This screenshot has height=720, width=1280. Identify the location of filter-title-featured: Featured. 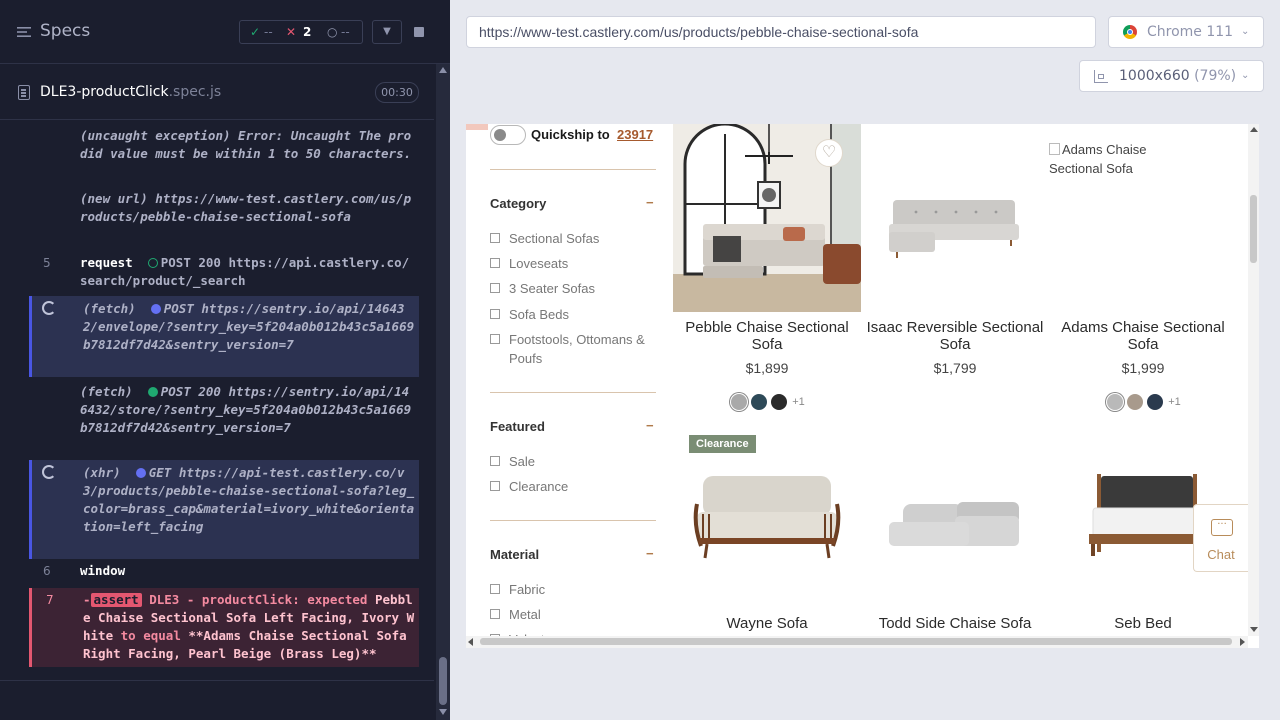
(517, 426).